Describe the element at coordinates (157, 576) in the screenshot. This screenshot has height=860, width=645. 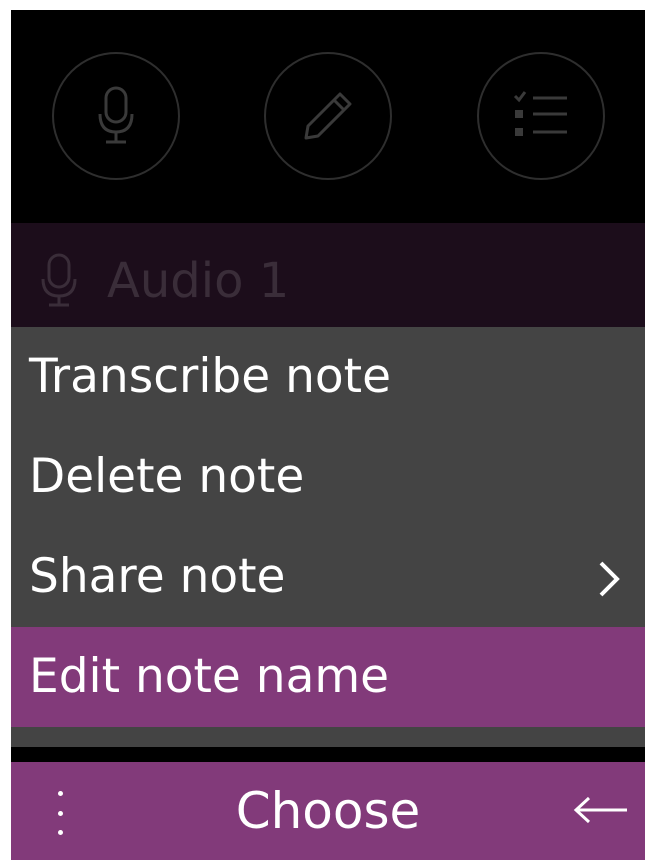
I see `menu-item-label: Share note` at that location.